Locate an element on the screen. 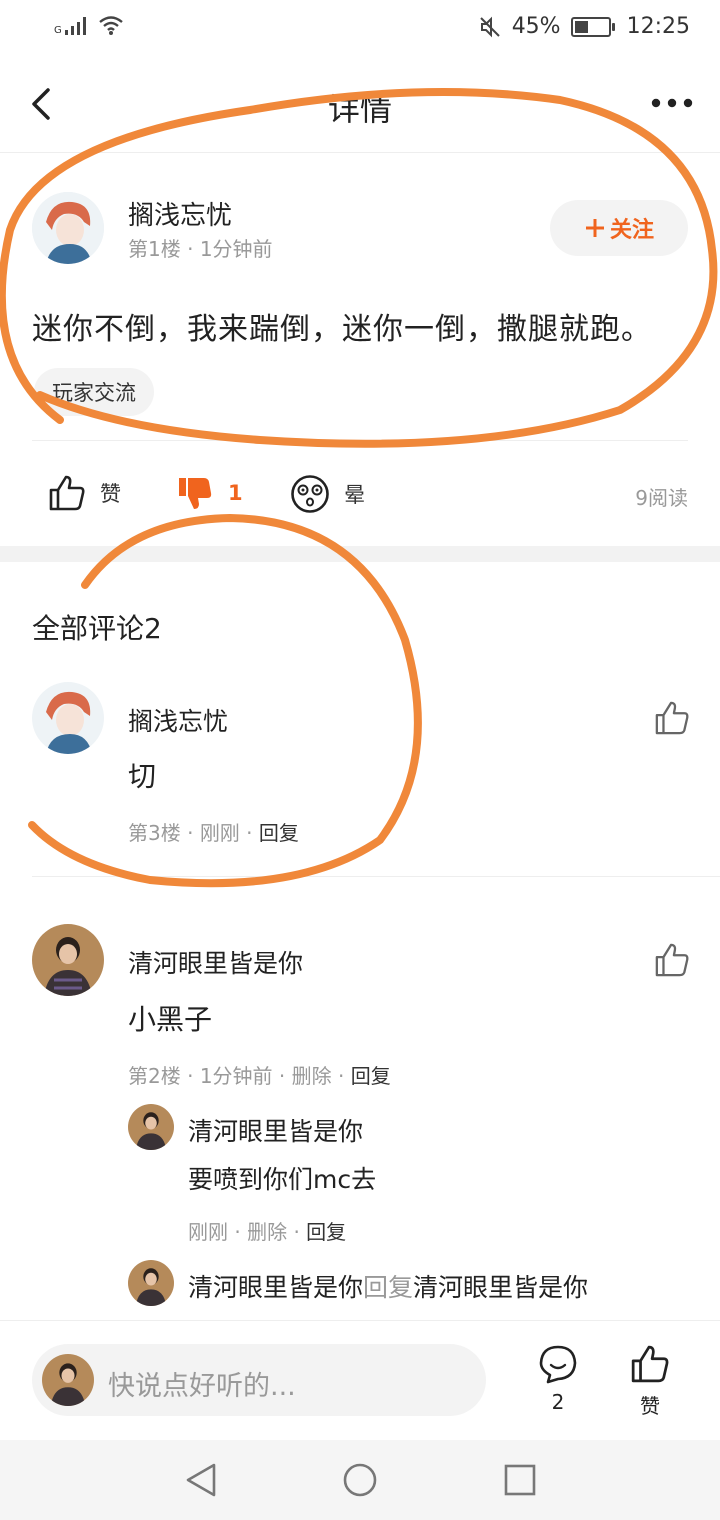 This screenshot has width=720, height=1520. follow-label: 关注 is located at coordinates (631, 230).